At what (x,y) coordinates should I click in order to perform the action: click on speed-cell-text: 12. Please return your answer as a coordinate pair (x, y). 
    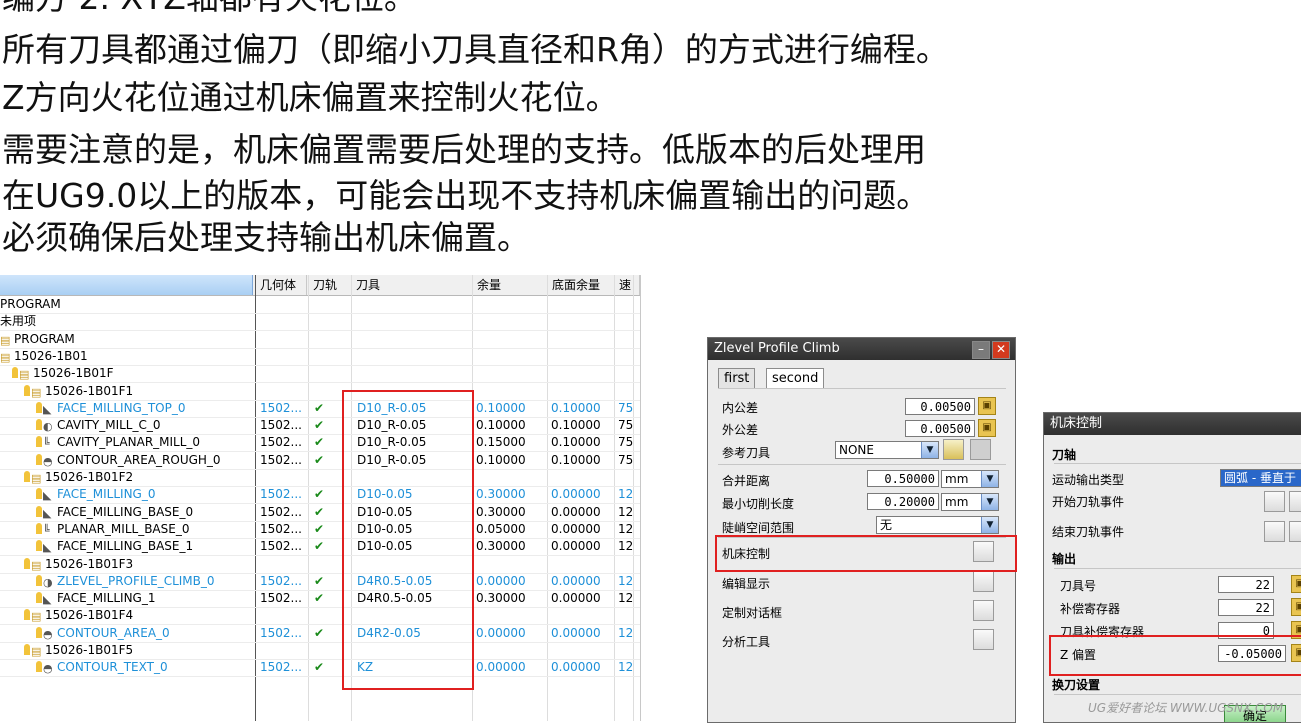
    Looking at the image, I should click on (626, 528).